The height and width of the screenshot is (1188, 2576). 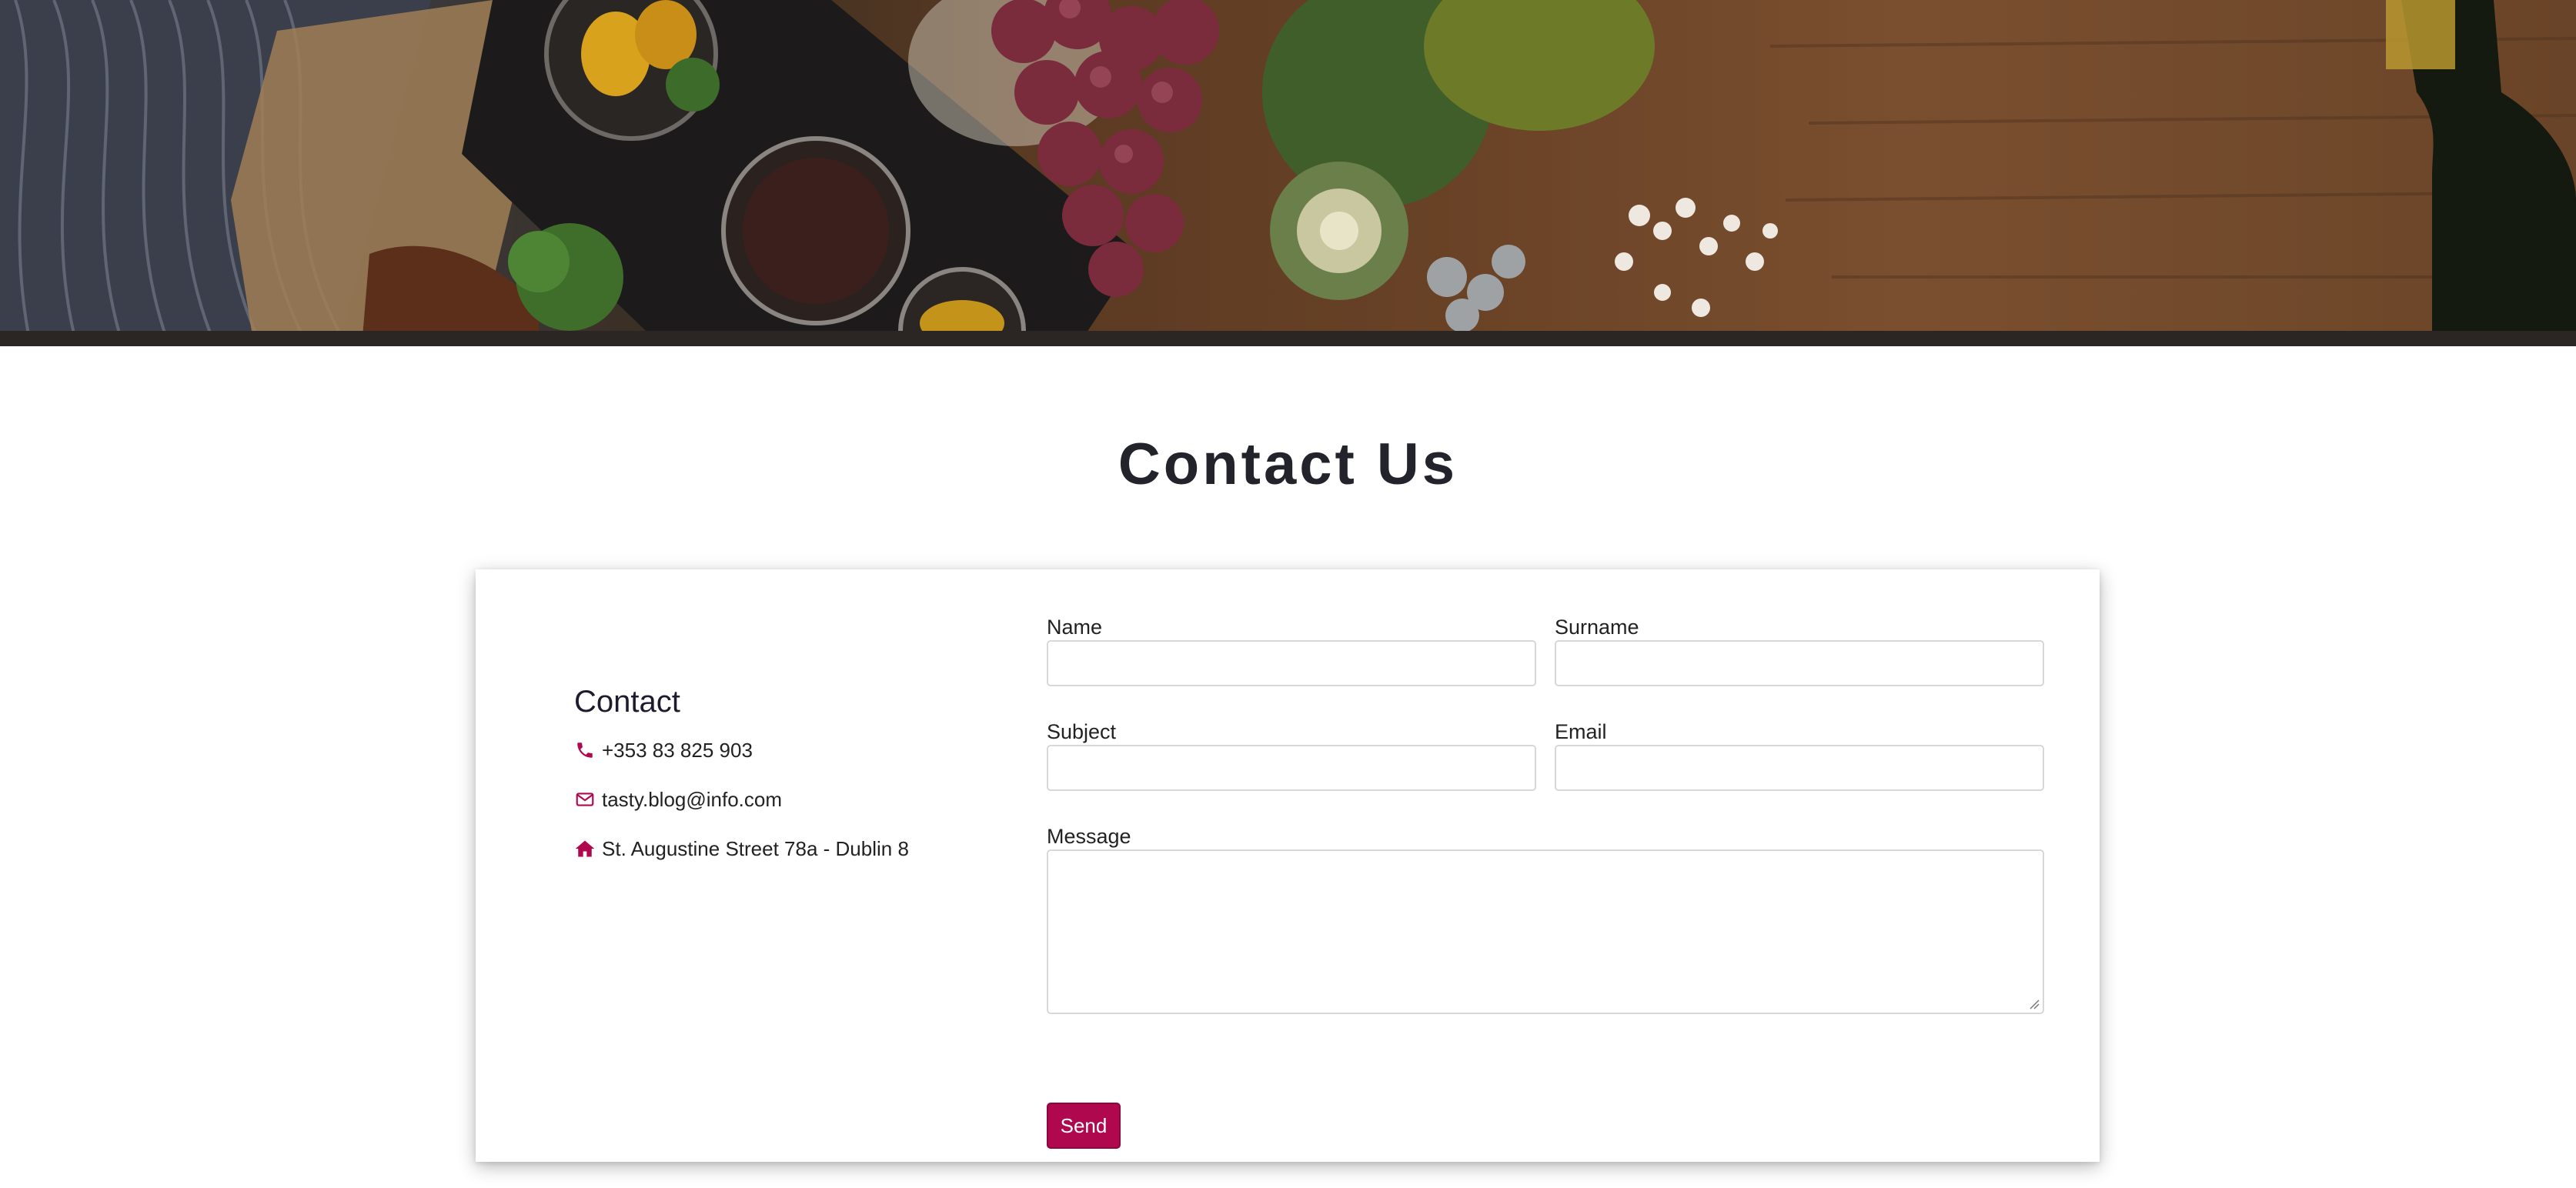 I want to click on surname-label: Surname, so click(x=1597, y=627).